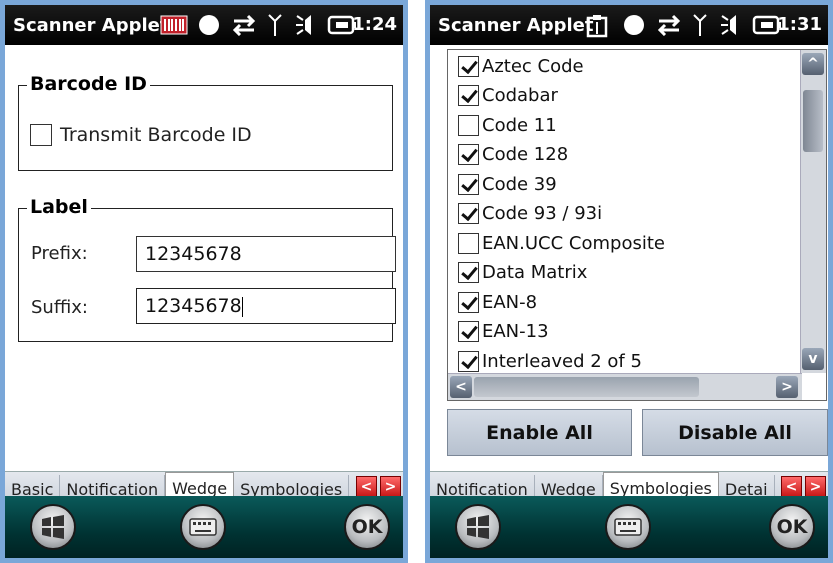 This screenshot has height=563, width=833. What do you see at coordinates (539, 432) in the screenshot?
I see `enable-all-button: Enable All` at bounding box center [539, 432].